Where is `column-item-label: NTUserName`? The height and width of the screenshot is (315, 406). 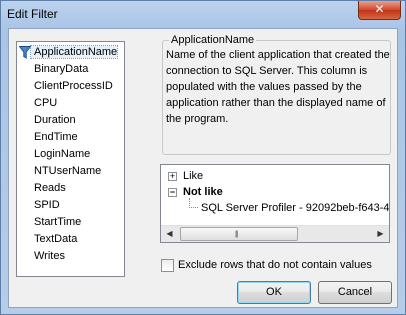 column-item-label: NTUserName is located at coordinates (68, 171).